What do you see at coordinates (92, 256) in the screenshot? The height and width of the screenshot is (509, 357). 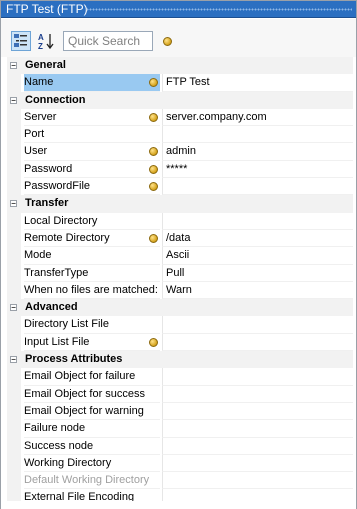 I see `property-name: Mode` at bounding box center [92, 256].